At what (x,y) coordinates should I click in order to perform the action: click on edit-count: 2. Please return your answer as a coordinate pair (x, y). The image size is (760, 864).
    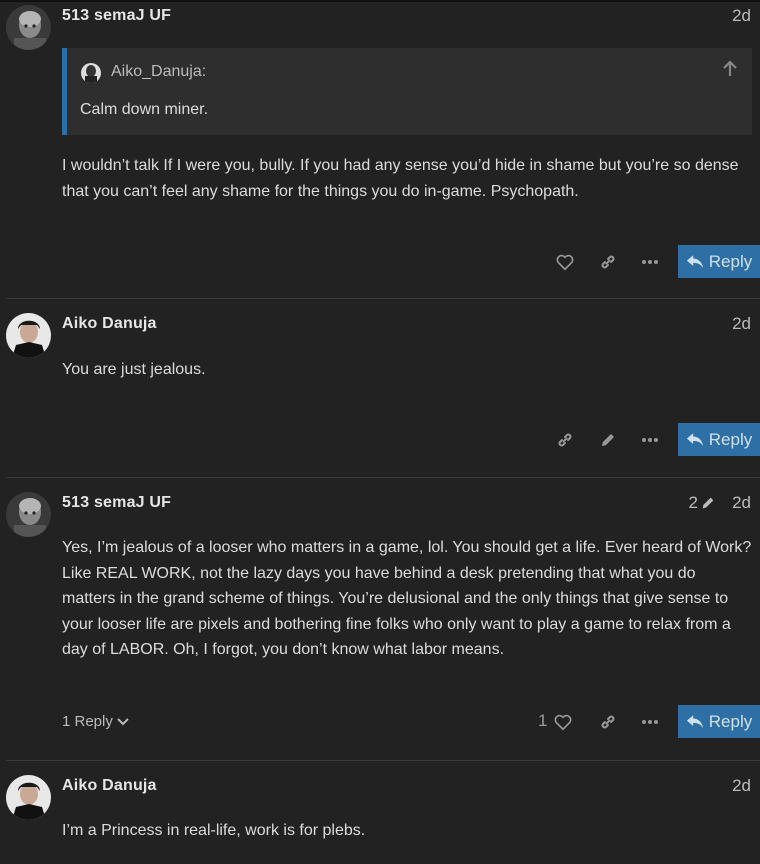
    Looking at the image, I should click on (693, 502).